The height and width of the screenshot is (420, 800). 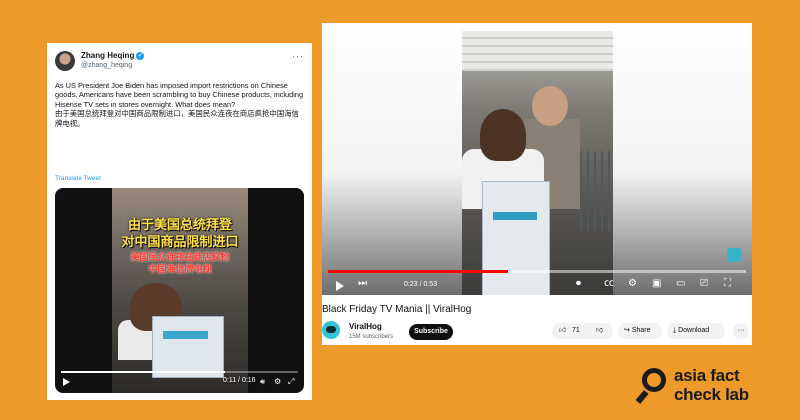 What do you see at coordinates (675, 330) in the screenshot?
I see `download-icon: ⤓` at bounding box center [675, 330].